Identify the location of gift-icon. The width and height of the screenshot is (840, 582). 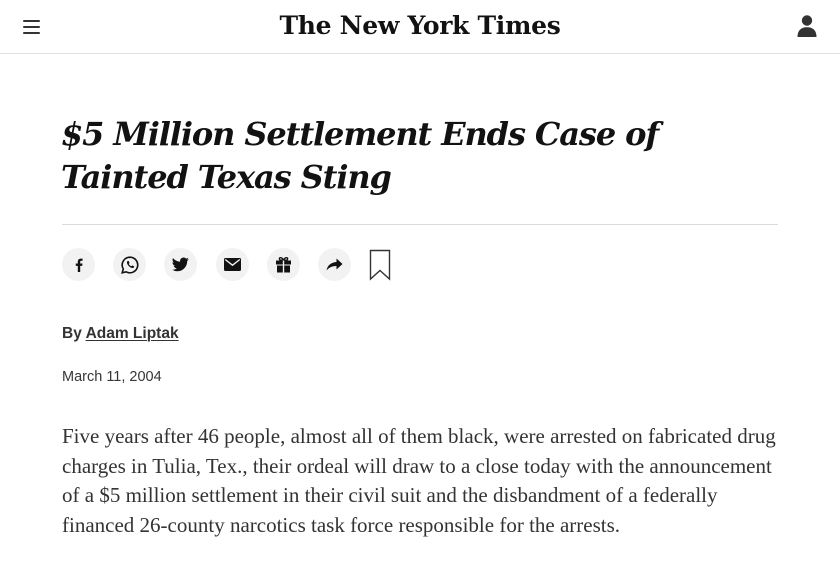
(283, 265).